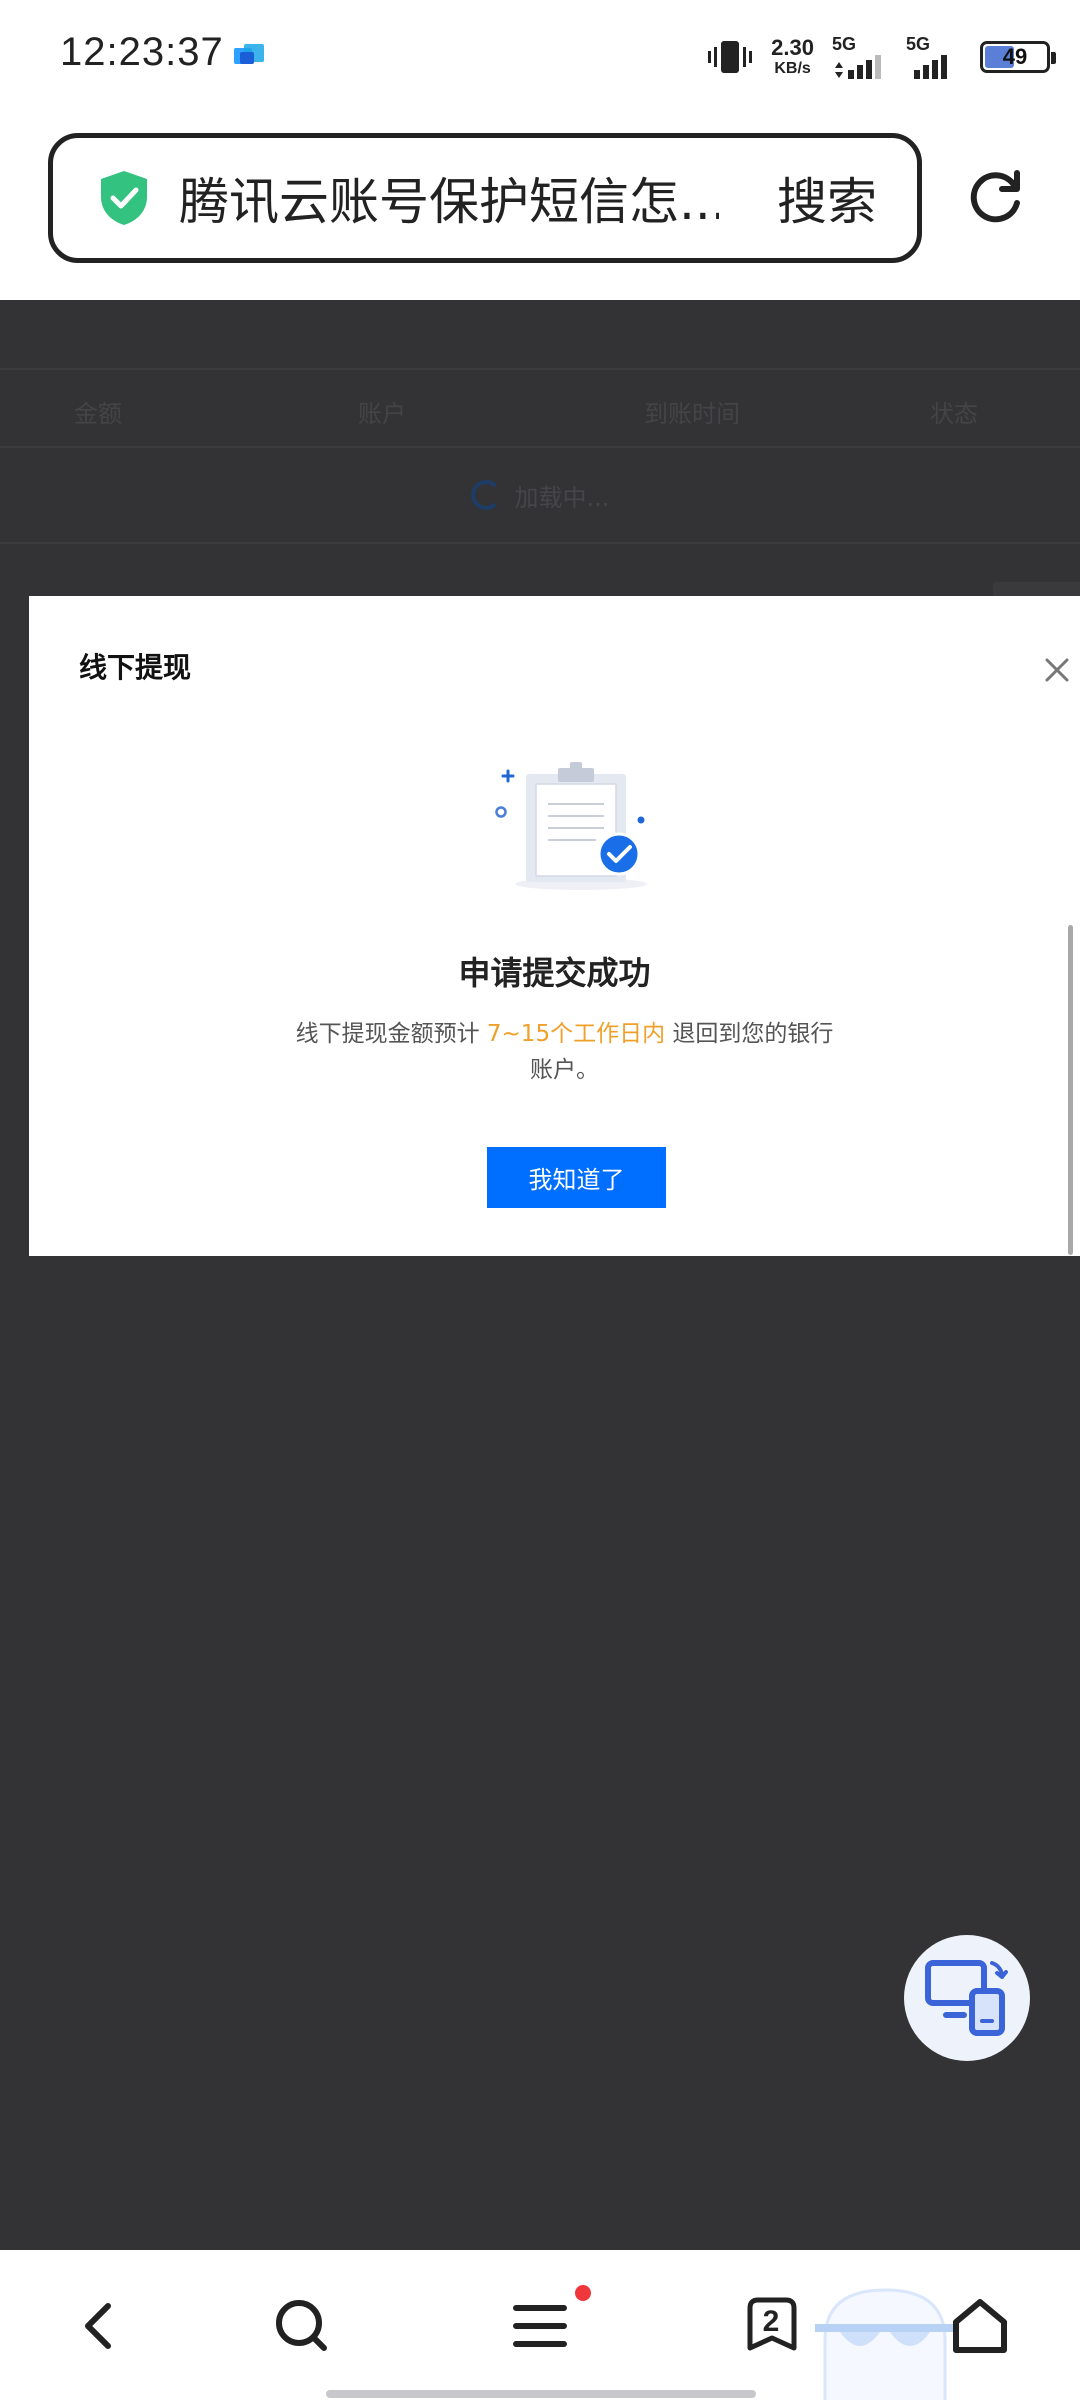 The height and width of the screenshot is (2400, 1080). I want to click on home-icon, so click(980, 2326).